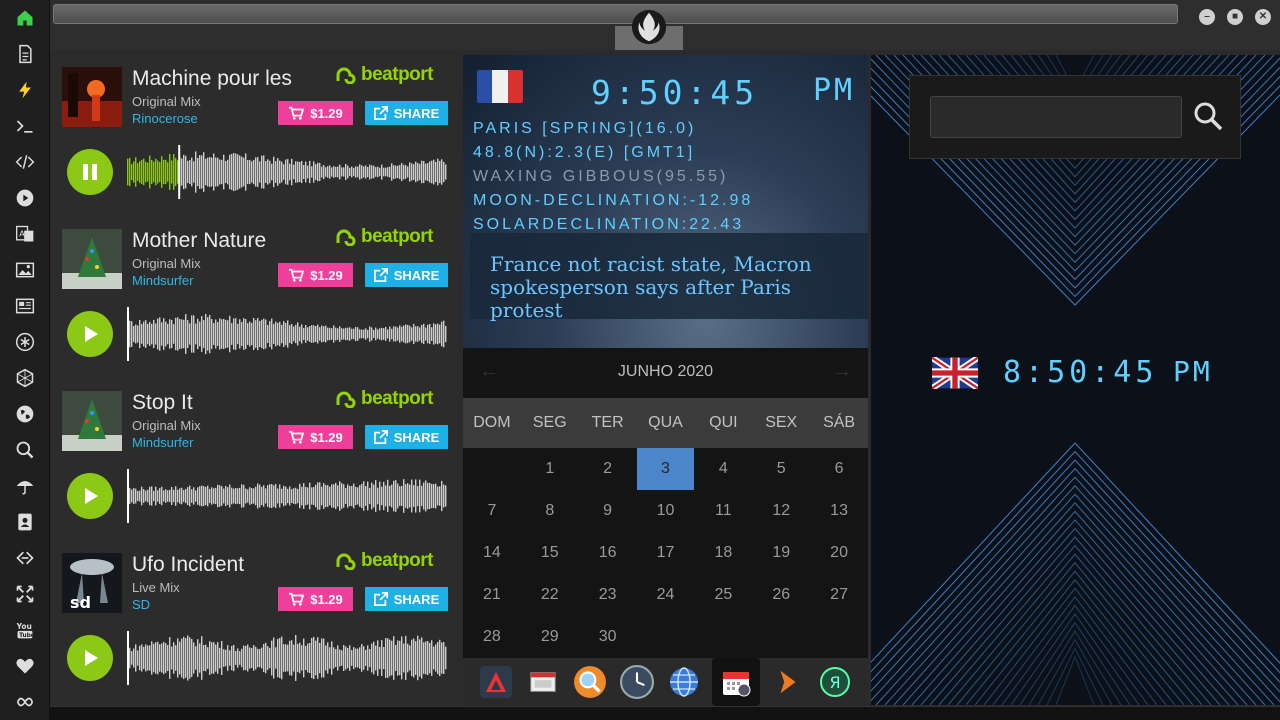  I want to click on code-icon, so click(25, 162).